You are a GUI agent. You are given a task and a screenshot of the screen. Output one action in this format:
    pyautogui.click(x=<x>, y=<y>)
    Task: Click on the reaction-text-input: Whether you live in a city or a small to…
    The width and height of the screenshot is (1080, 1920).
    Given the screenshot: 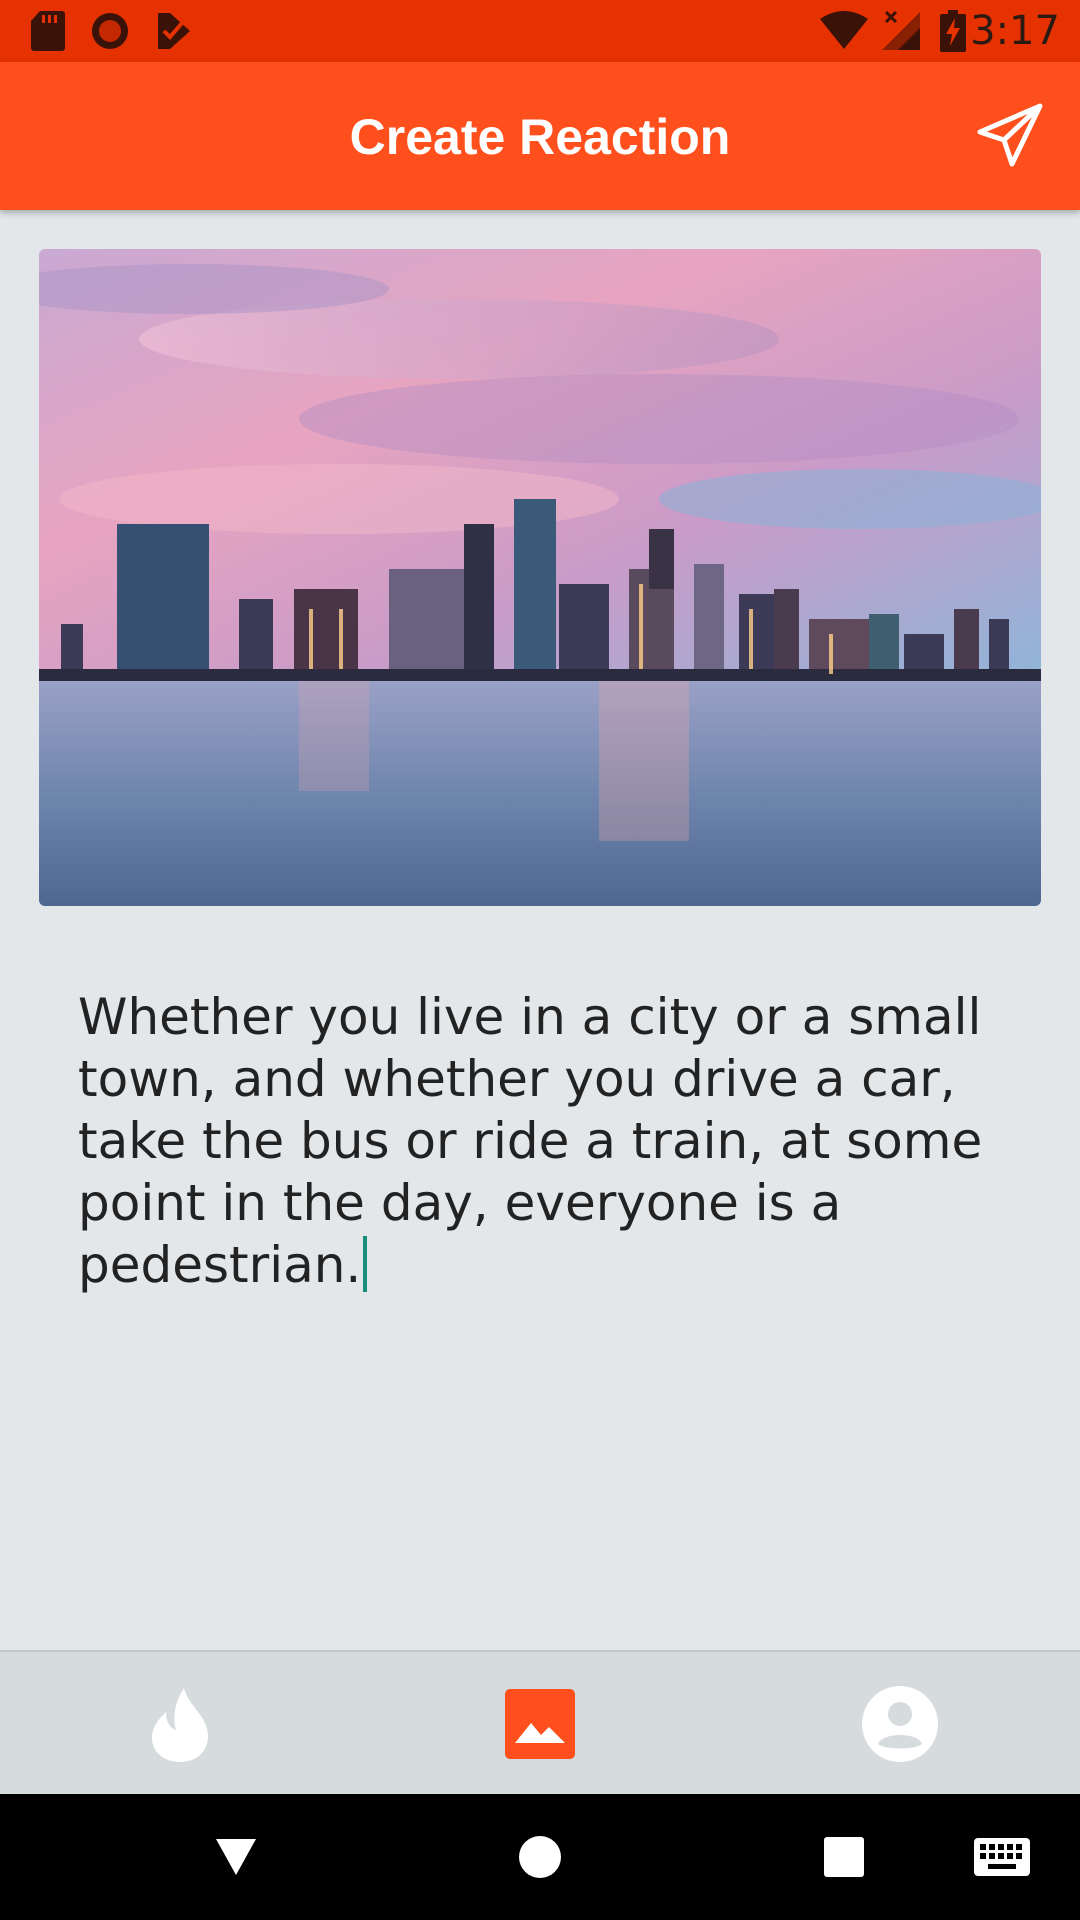 What is the action you would take?
    pyautogui.click(x=543, y=1141)
    